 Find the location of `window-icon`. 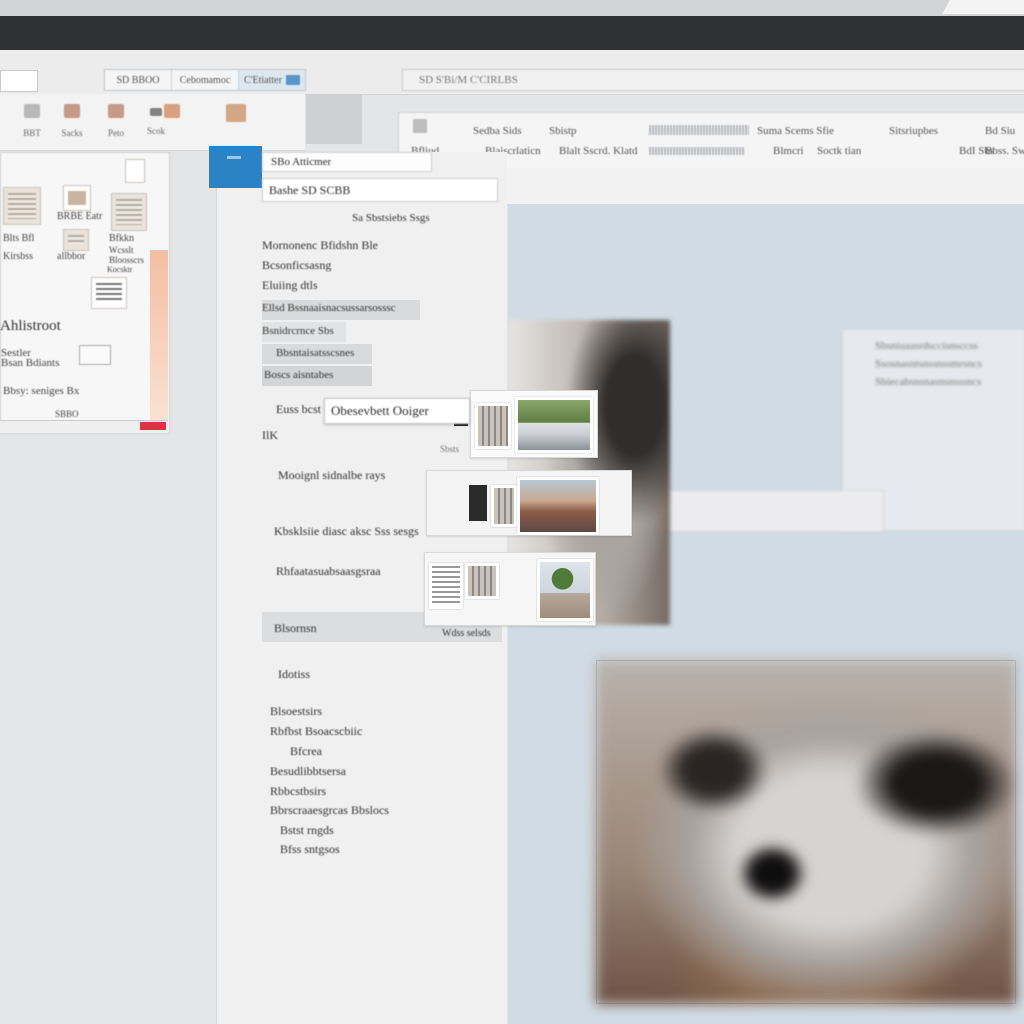

window-icon is located at coordinates (292, 80).